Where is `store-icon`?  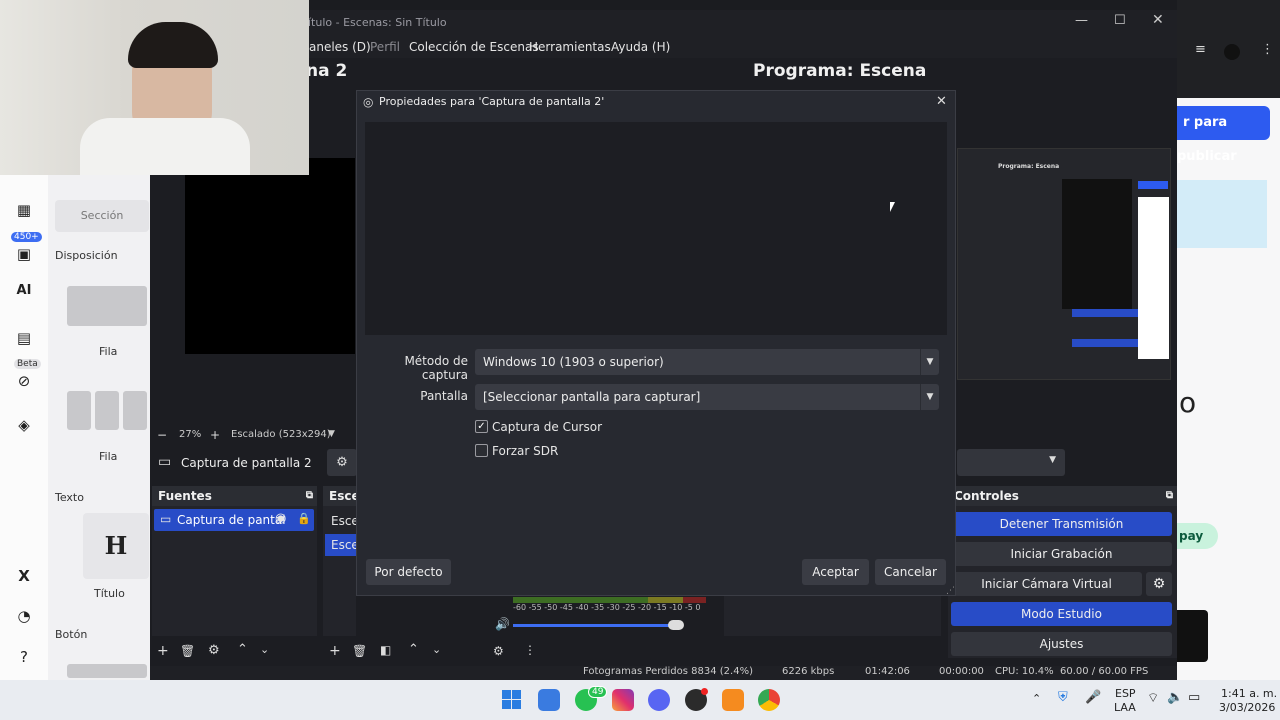
store-icon is located at coordinates (549, 700).